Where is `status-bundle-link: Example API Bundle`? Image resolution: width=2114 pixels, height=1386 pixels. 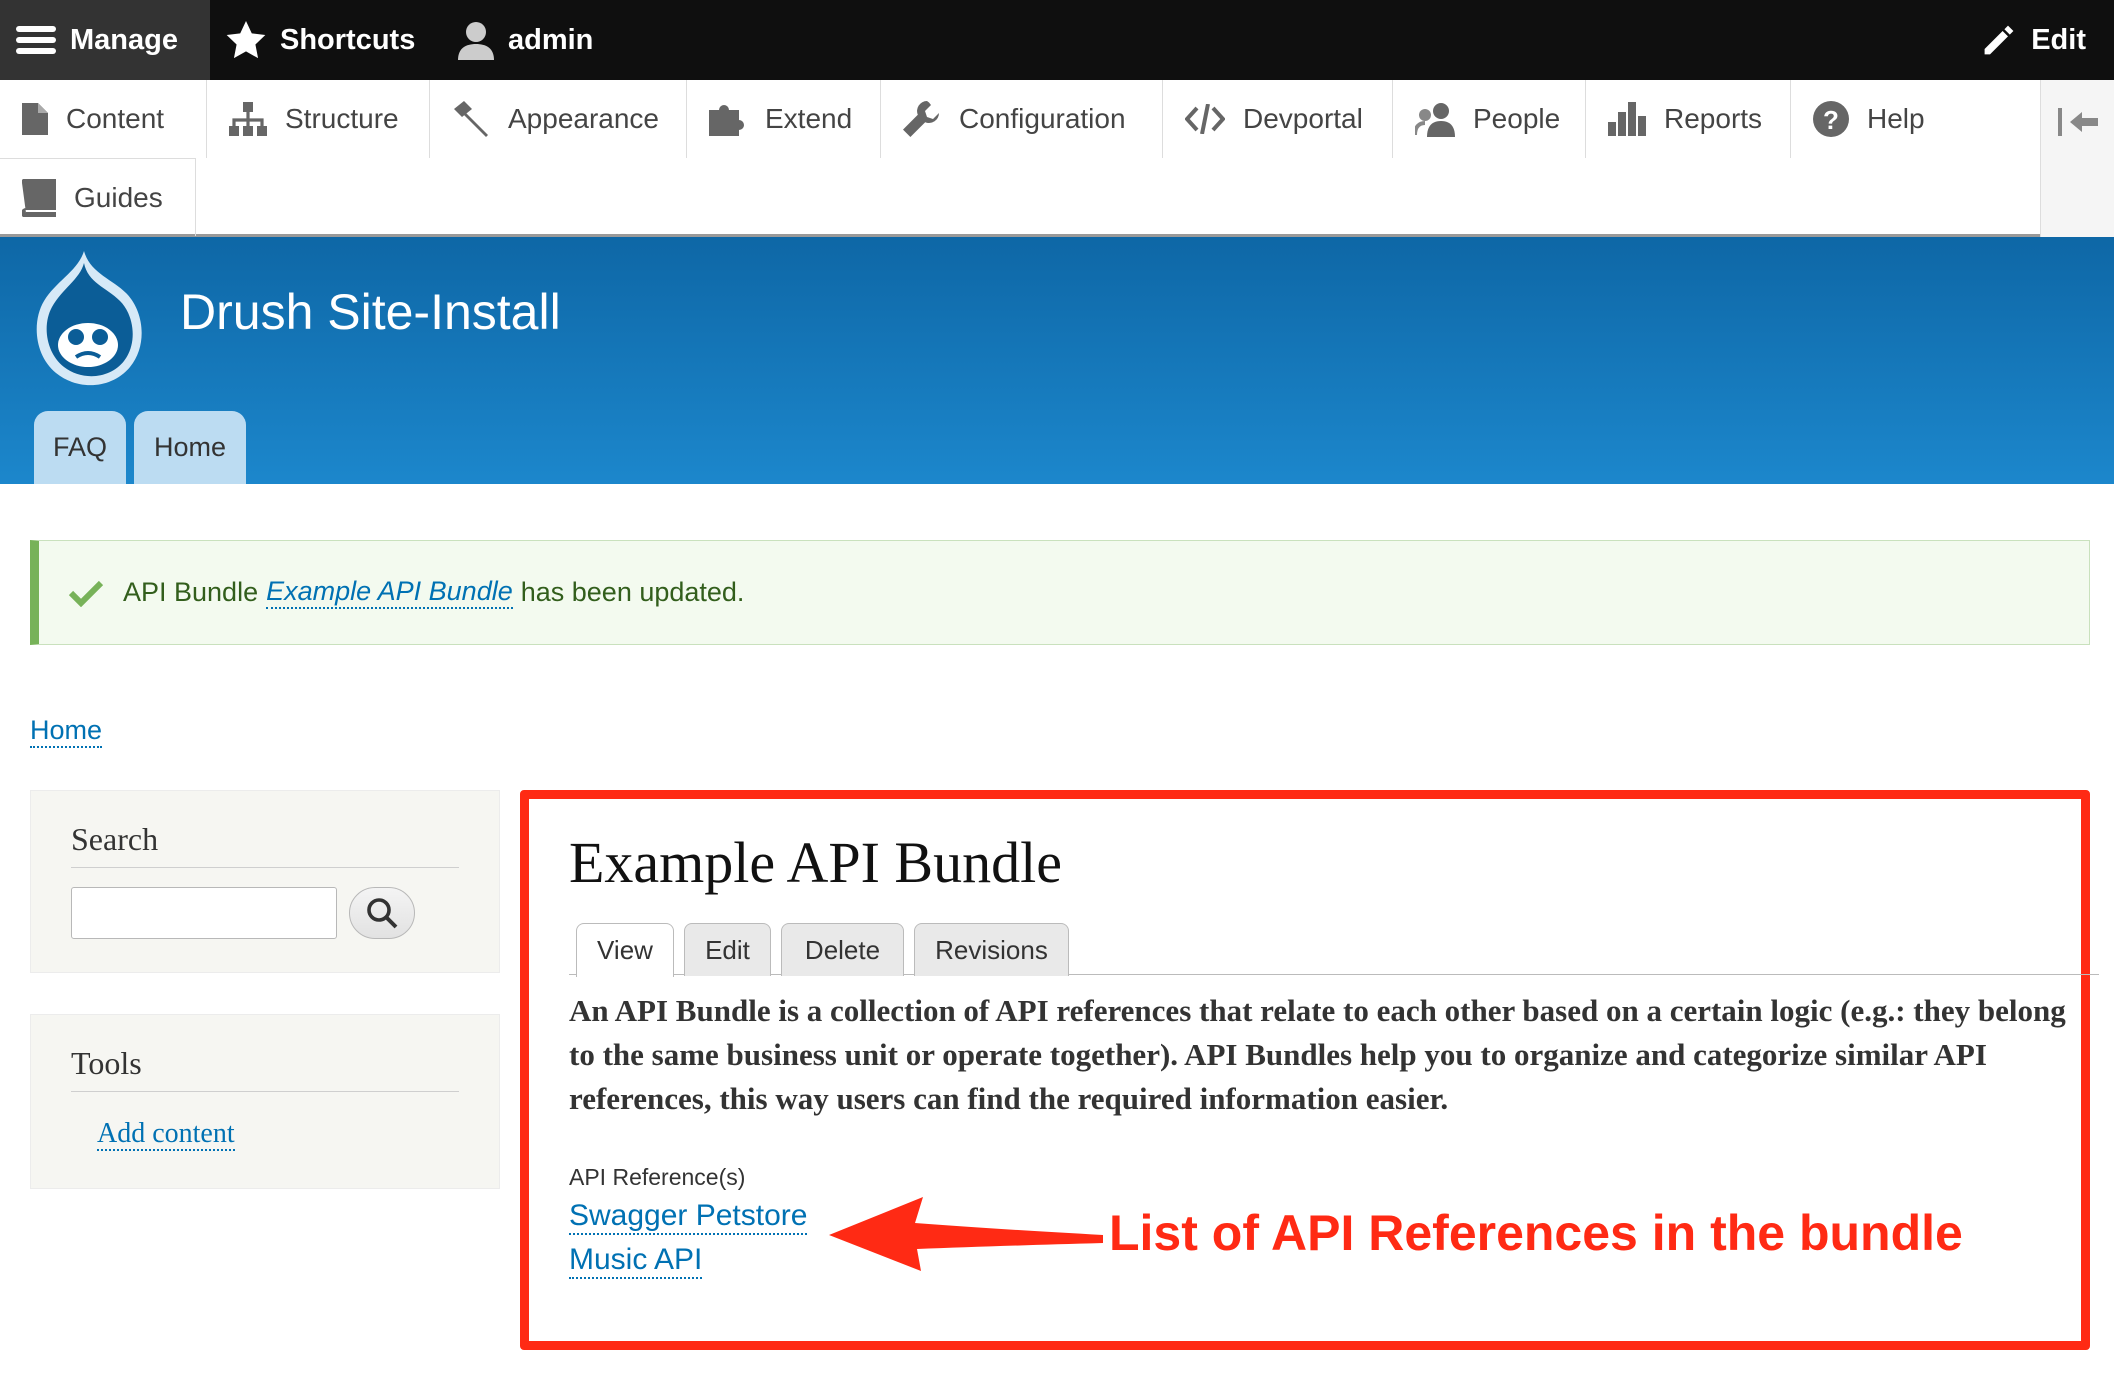
status-bundle-link: Example API Bundle is located at coordinates (389, 592).